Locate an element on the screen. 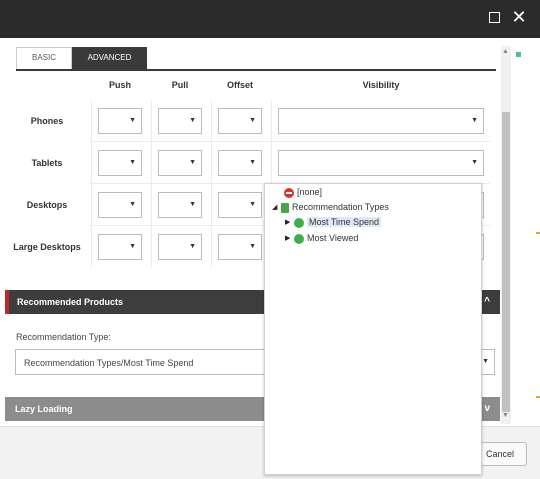  desktops-offset-select: ▼ is located at coordinates (240, 205).